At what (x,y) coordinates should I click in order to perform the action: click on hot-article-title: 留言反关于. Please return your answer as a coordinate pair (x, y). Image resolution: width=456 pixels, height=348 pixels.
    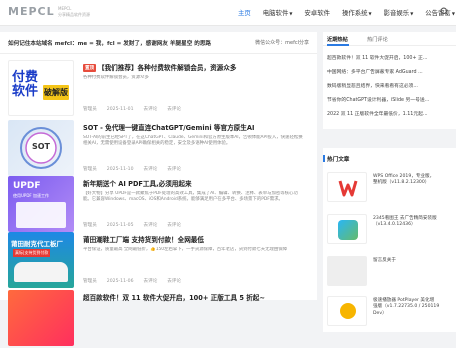
    Looking at the image, I should click on (384, 260).